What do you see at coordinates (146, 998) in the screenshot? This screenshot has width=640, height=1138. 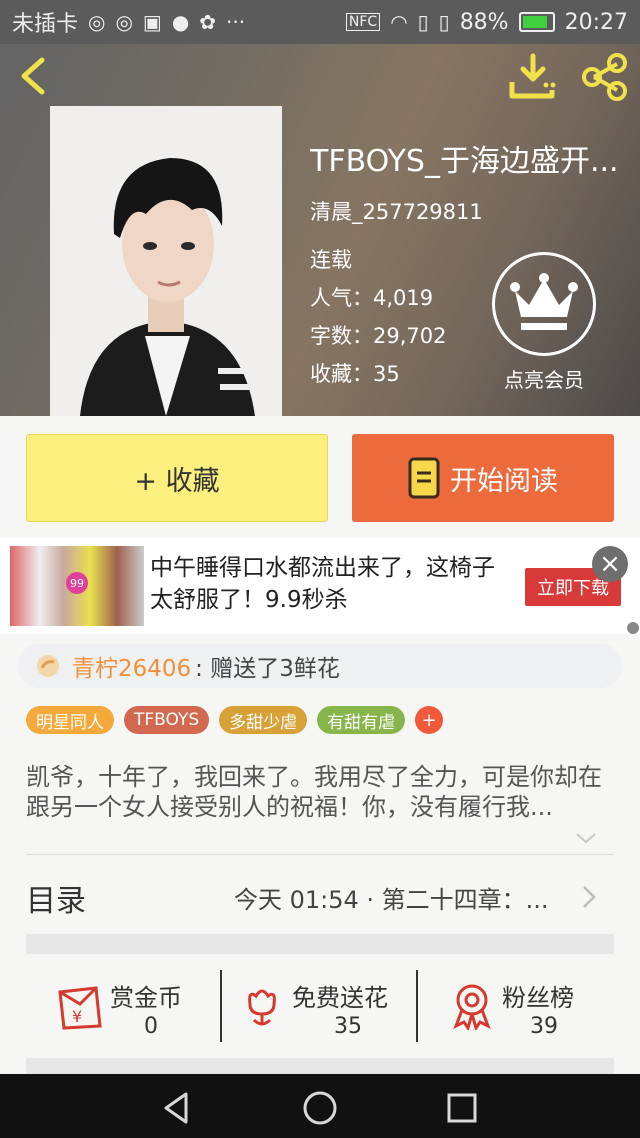 I see `reward-coins-label: 赏金币` at bounding box center [146, 998].